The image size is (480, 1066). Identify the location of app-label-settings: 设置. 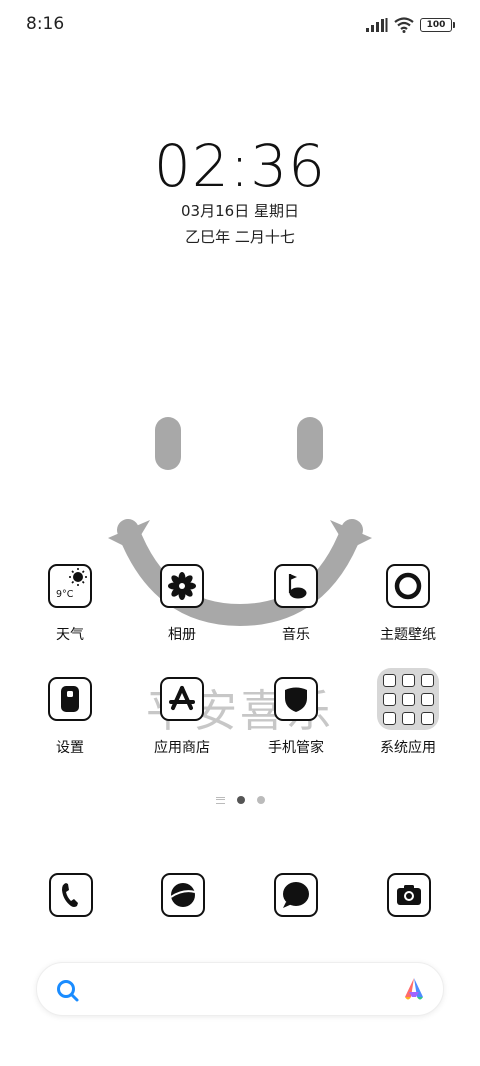
(70, 748).